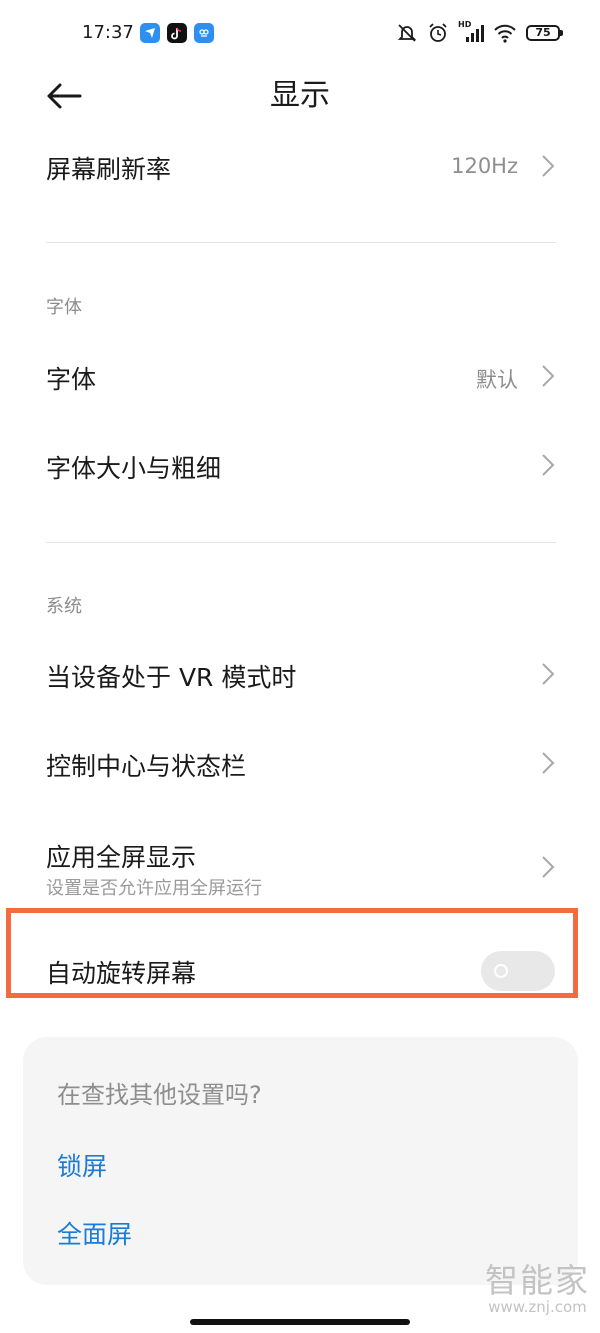 This screenshot has width=600, height=1333. Describe the element at coordinates (134, 468) in the screenshot. I see `row-label: 字体大小与粗细` at that location.